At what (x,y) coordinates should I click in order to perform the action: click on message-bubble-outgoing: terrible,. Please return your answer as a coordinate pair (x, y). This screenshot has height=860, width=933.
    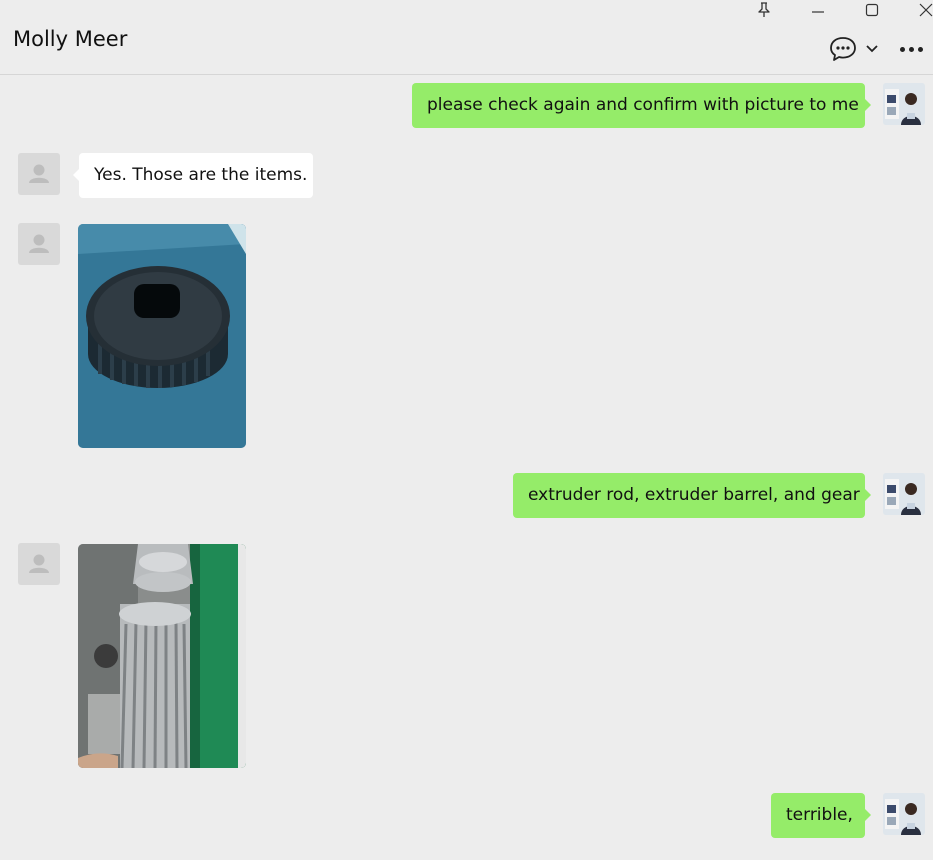
    Looking at the image, I should click on (821, 815).